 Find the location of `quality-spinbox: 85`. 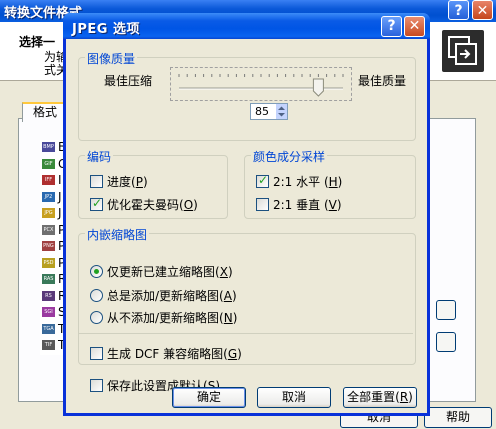

quality-spinbox: 85 is located at coordinates (269, 111).